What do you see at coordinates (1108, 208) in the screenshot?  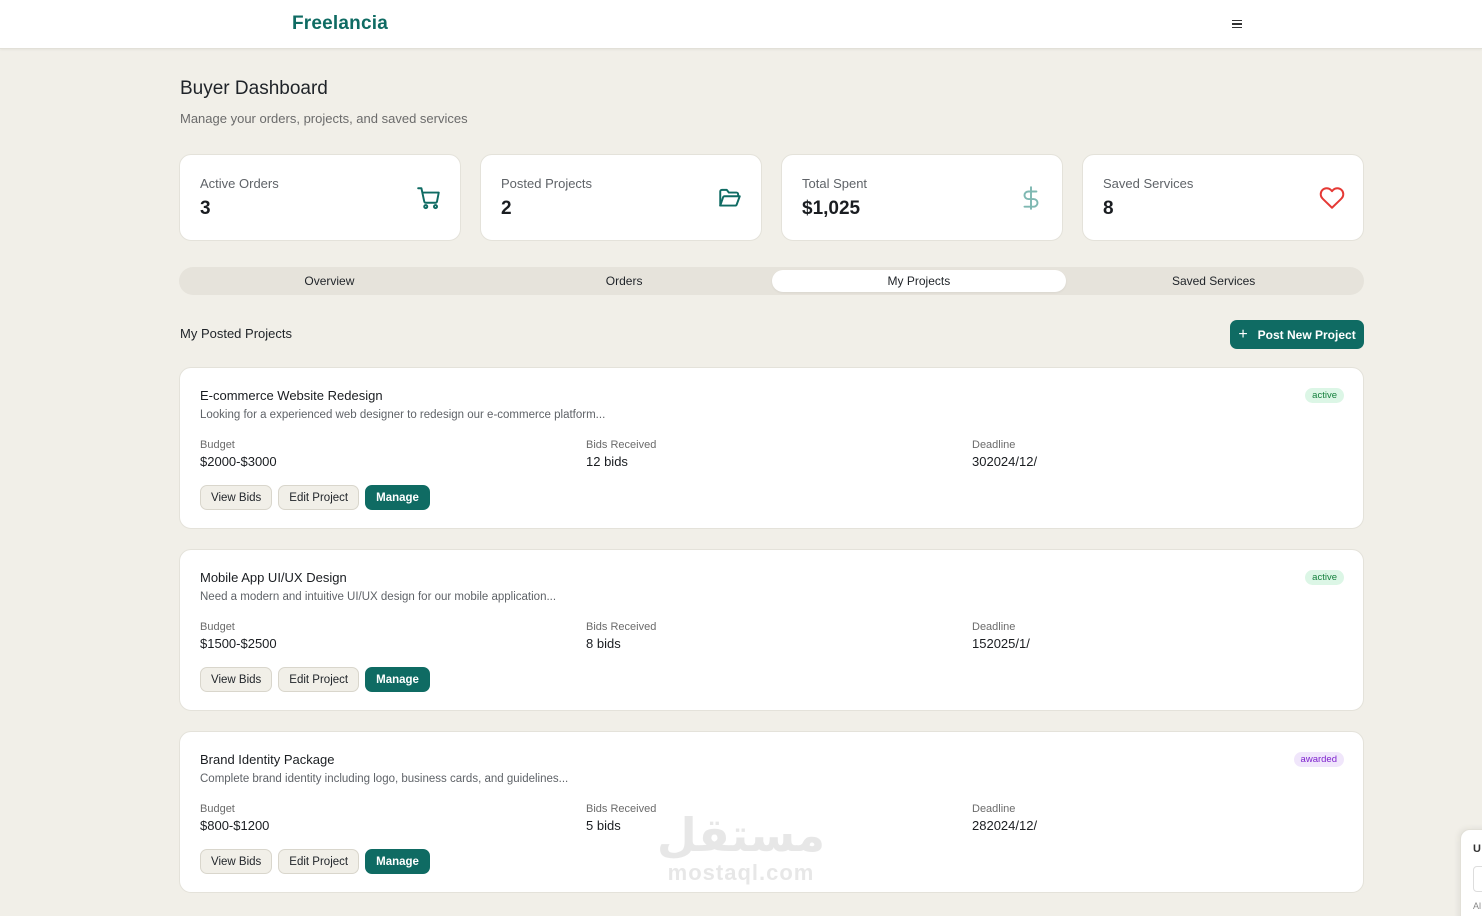 I see `stat-value: 8` at bounding box center [1108, 208].